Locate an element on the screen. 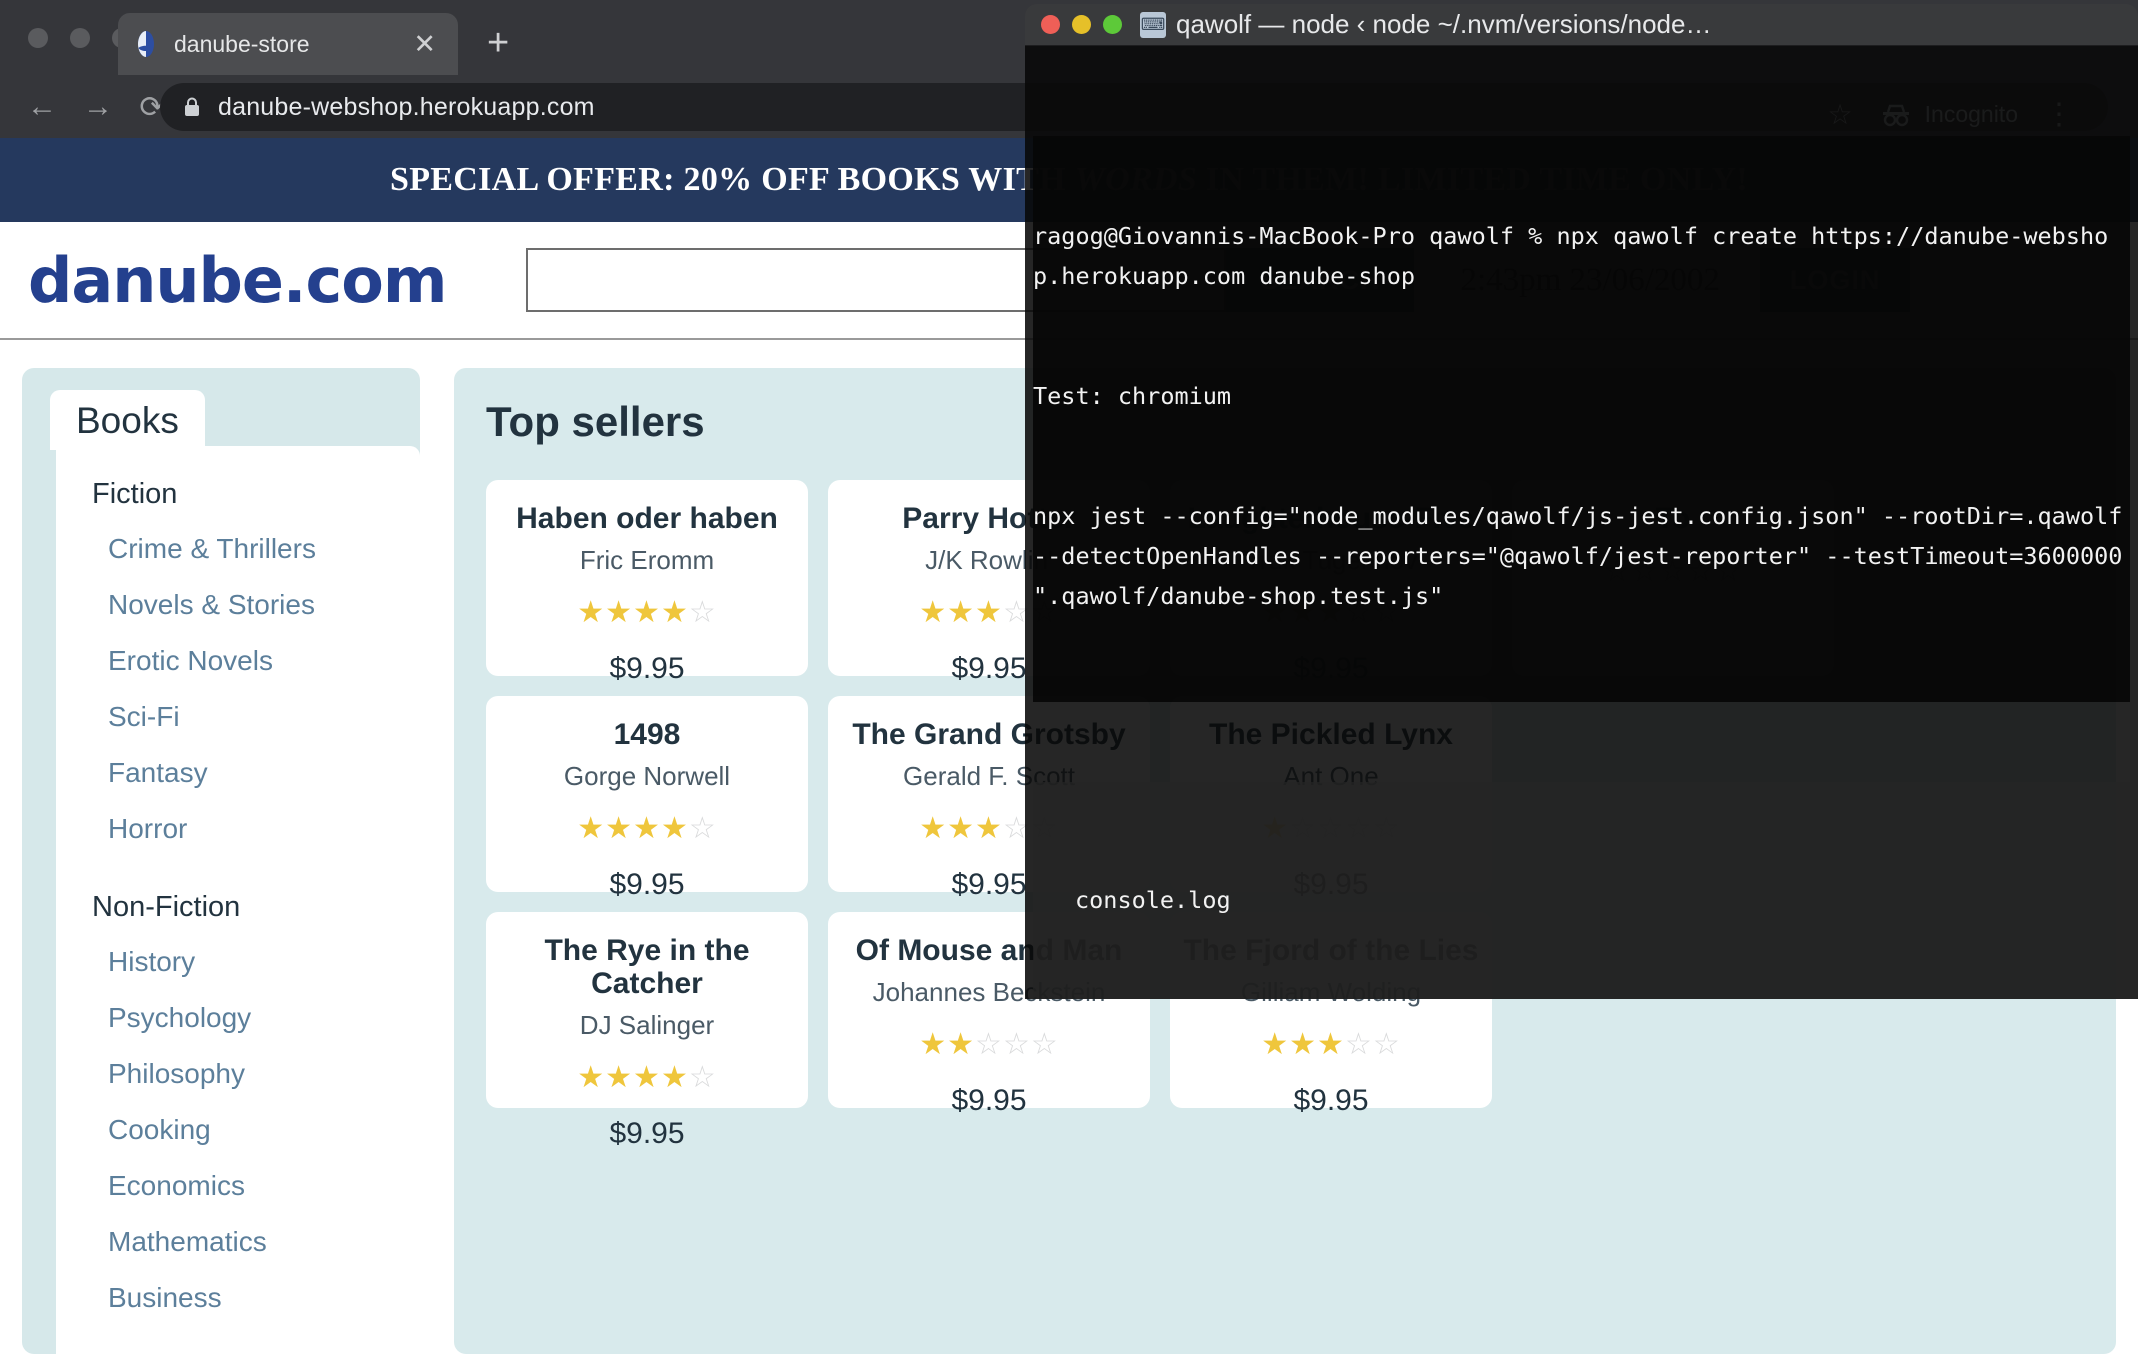  book-title: The Rye in the Catcher is located at coordinates (647, 967).